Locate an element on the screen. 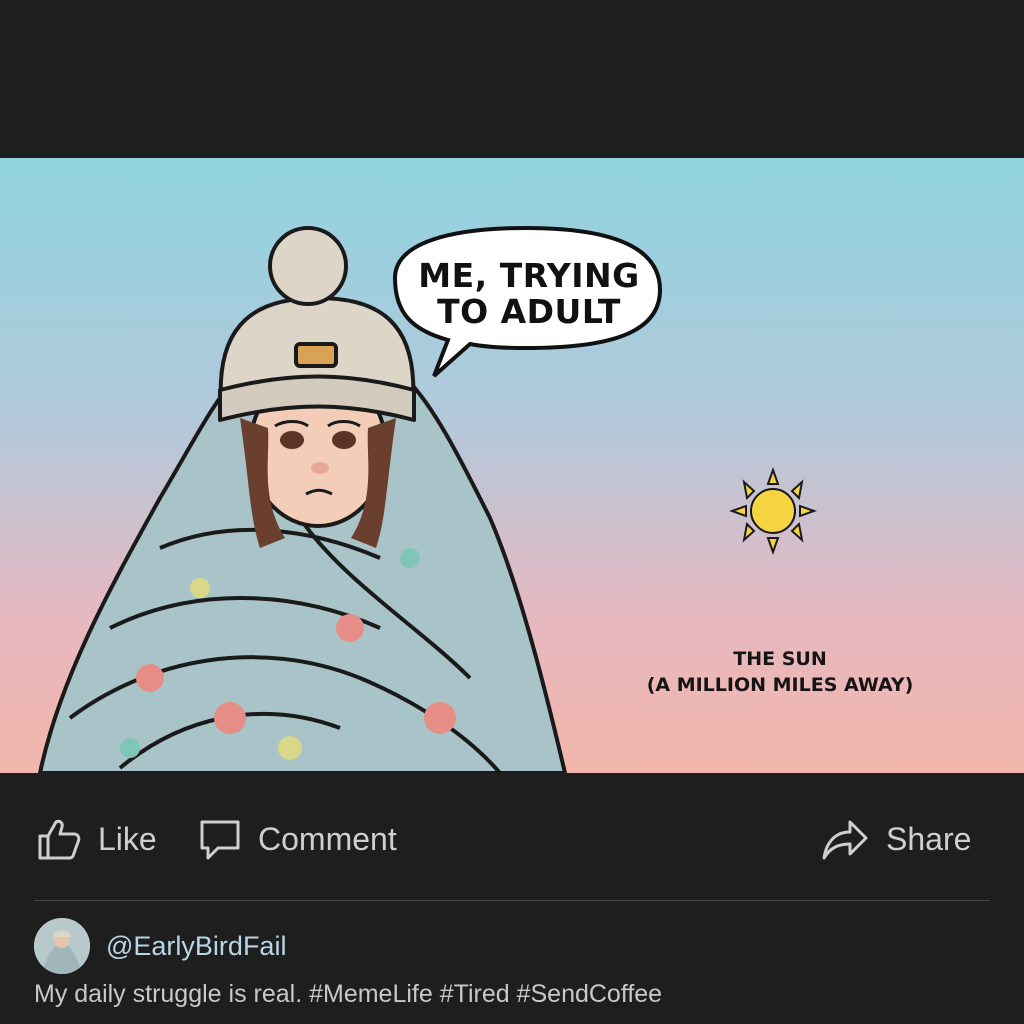 The width and height of the screenshot is (1024, 1024). comment-button: Comment is located at coordinates (297, 839).